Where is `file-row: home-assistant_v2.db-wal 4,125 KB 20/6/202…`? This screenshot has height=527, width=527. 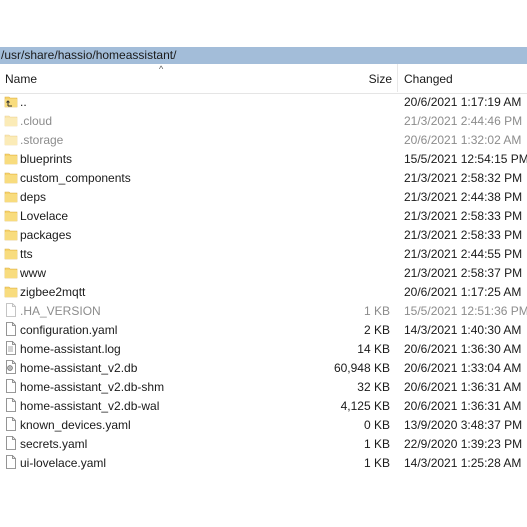
file-row: home-assistant_v2.db-wal 4,125 KB 20/6/202… is located at coordinates (263, 405).